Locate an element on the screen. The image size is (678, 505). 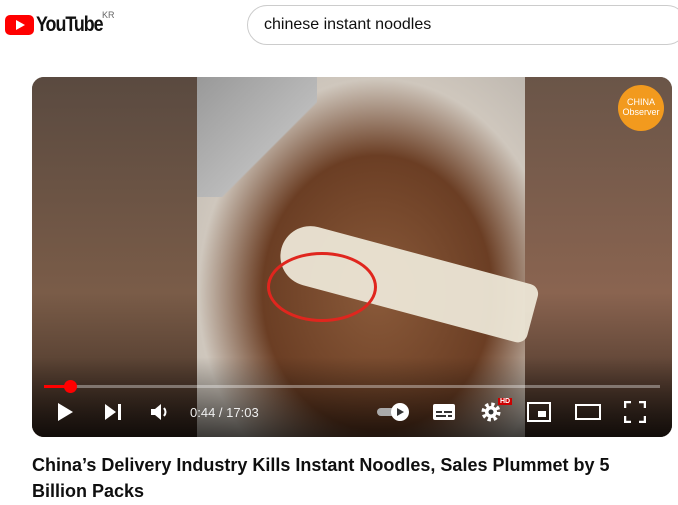
subtitles-icon is located at coordinates (444, 412).